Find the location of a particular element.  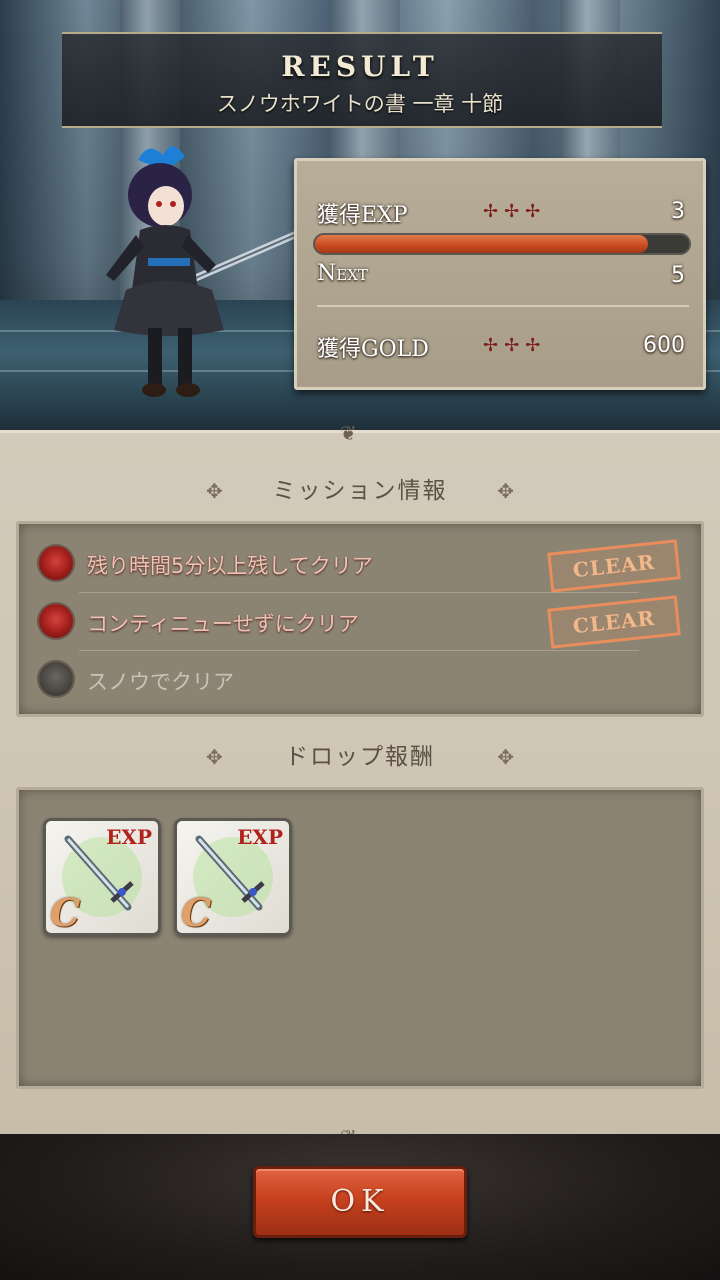

chapter-subtitle: スノウホワイトの書 一章 十節 is located at coordinates (360, 104).